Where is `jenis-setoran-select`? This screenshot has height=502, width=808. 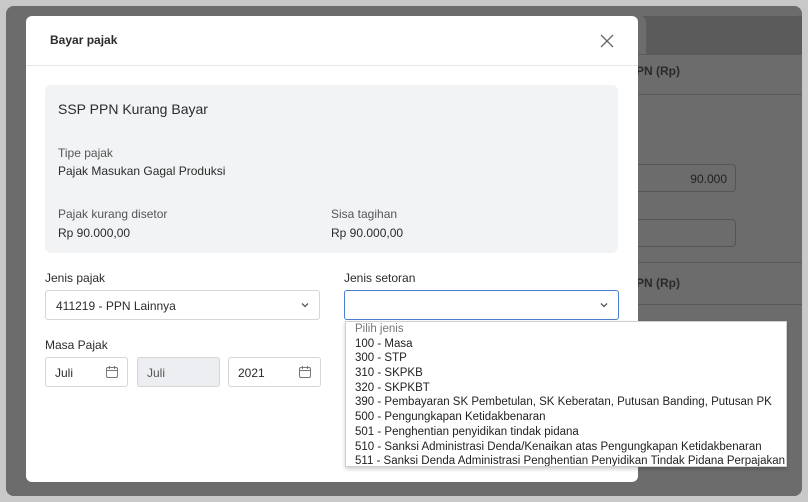
jenis-setoran-select is located at coordinates (481, 305).